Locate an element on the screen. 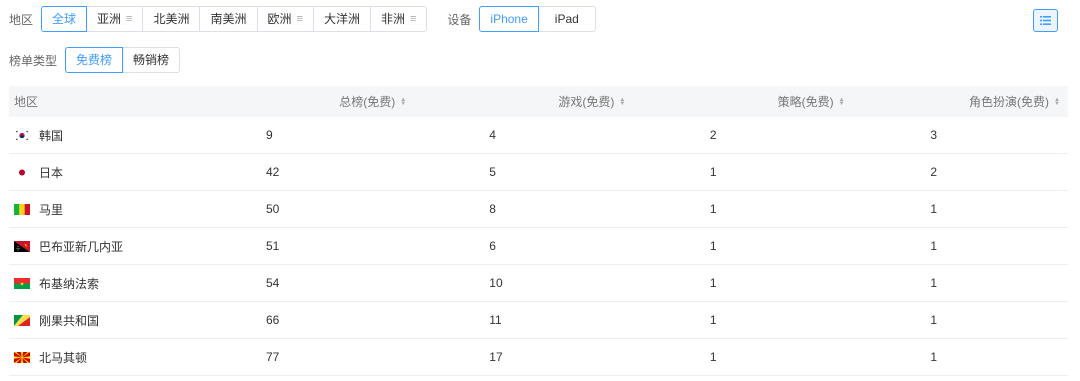 The height and width of the screenshot is (381, 1080). overall-rank-cell: 77 is located at coordinates (272, 357).